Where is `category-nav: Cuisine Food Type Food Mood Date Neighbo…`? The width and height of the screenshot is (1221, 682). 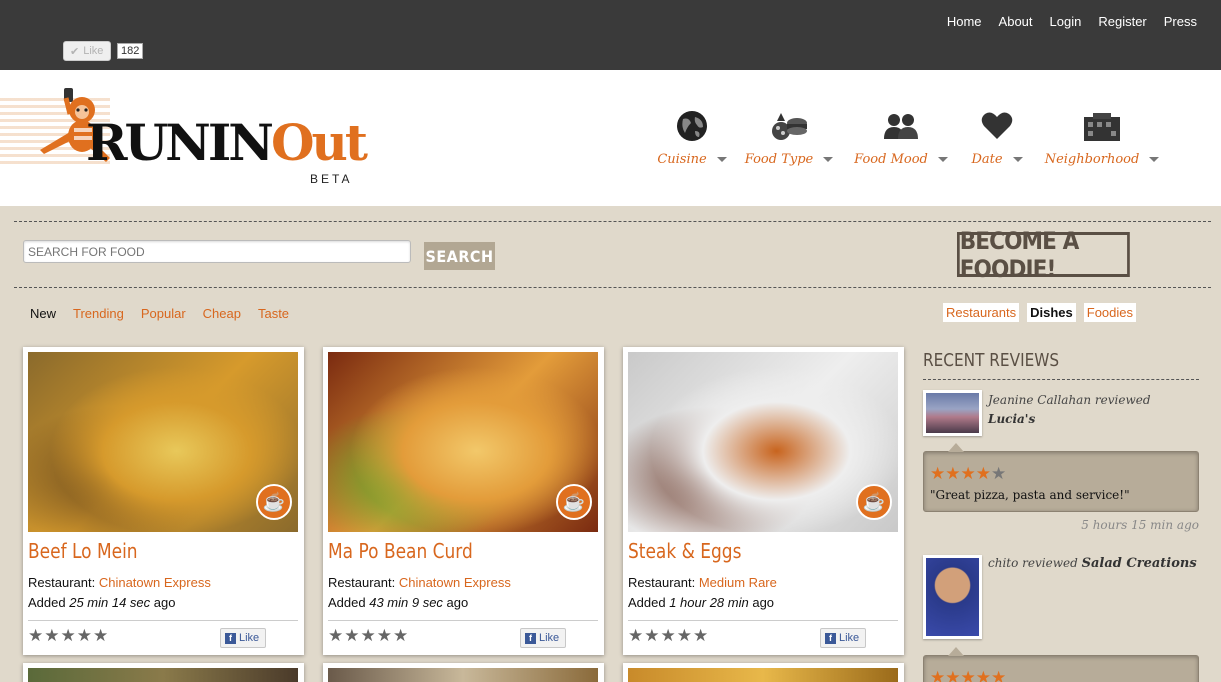
category-nav: Cuisine Food Type Food Mood Date Neighbo… is located at coordinates (905, 137).